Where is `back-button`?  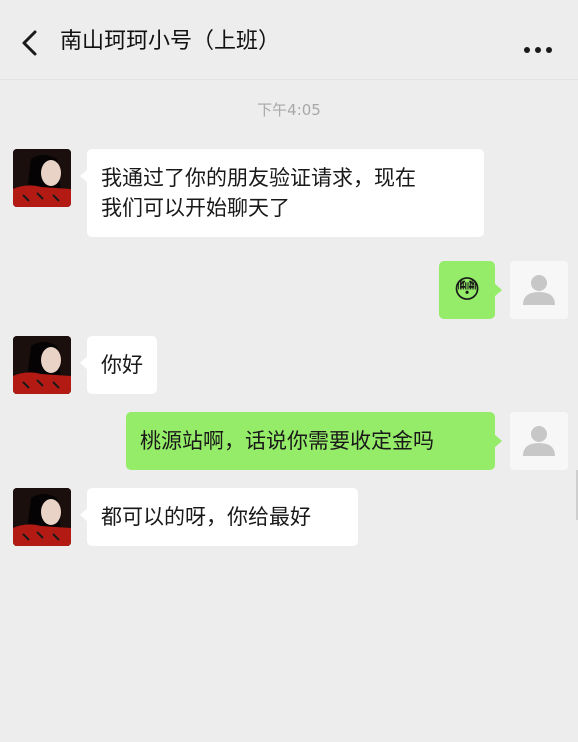 back-button is located at coordinates (32, 43).